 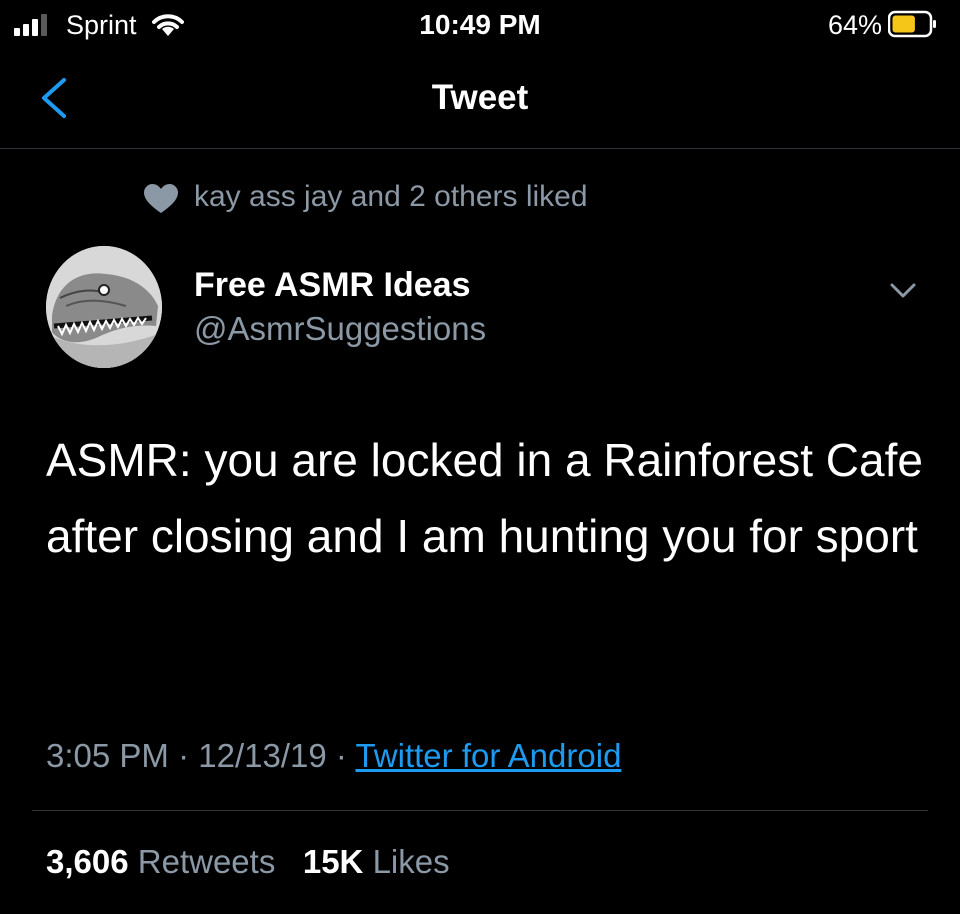 What do you see at coordinates (480, 148) in the screenshot?
I see `header-divider` at bounding box center [480, 148].